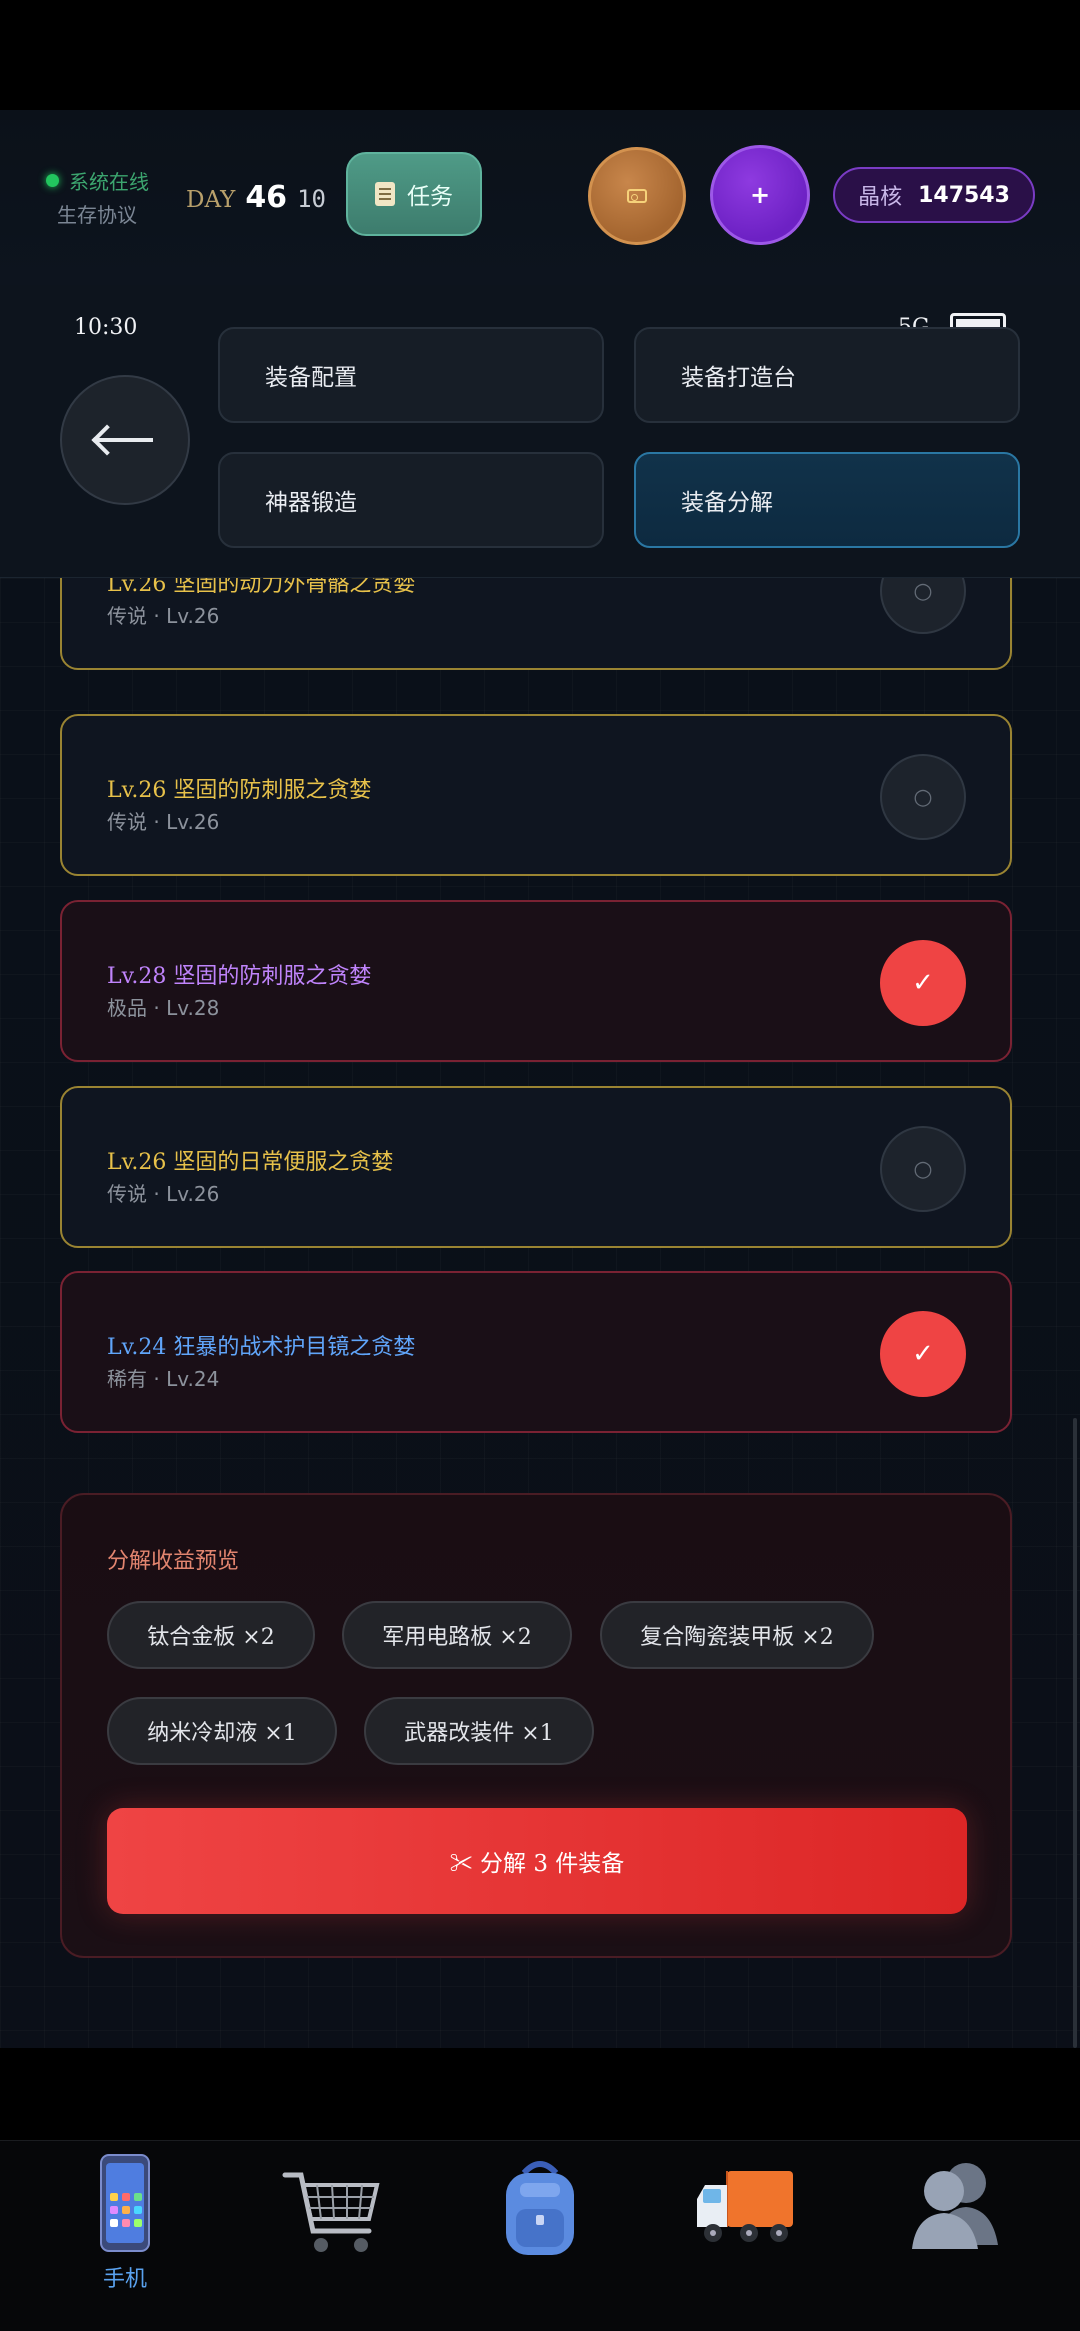 This screenshot has width=1080, height=2331. Describe the element at coordinates (955, 2206) in the screenshot. I see `people-icon` at that location.